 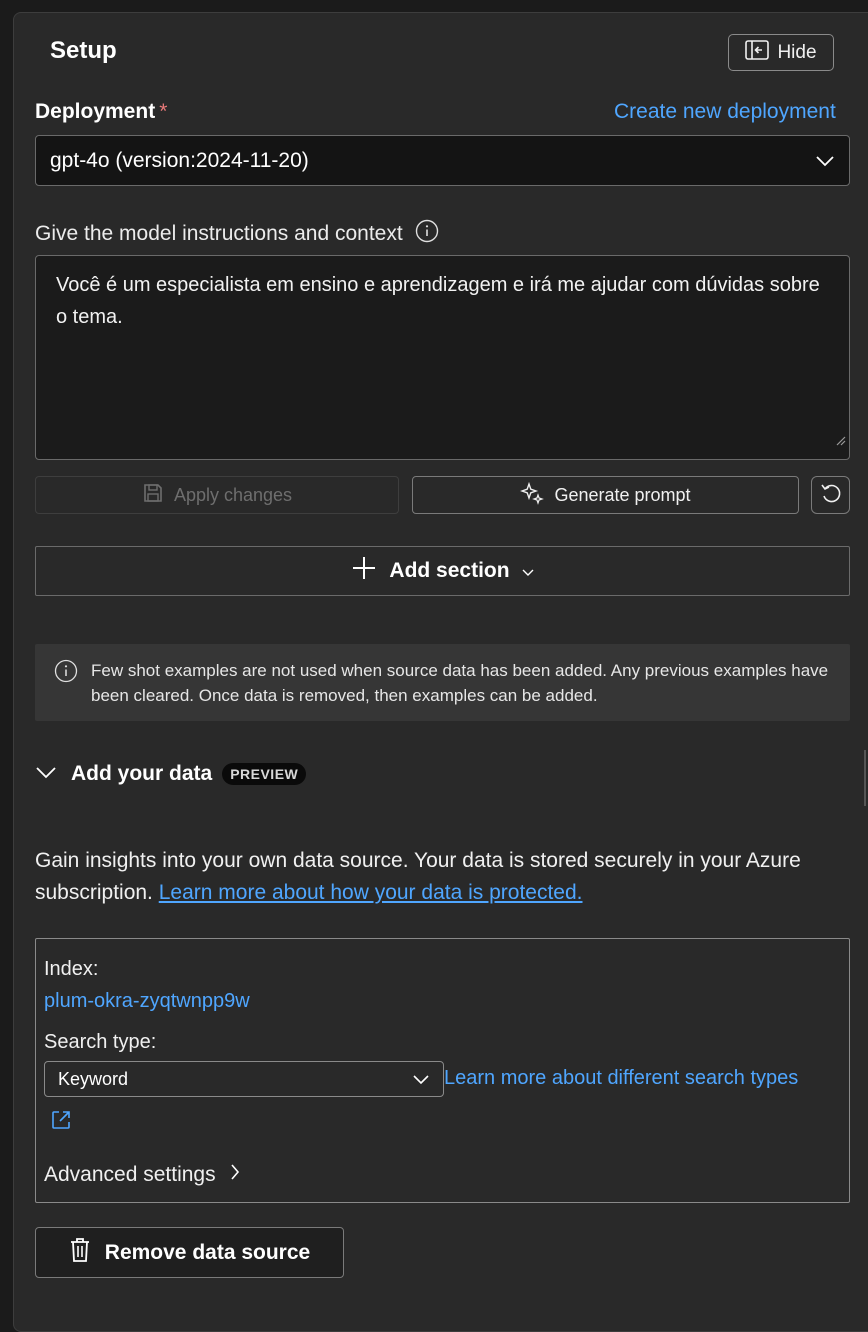 What do you see at coordinates (264, 774) in the screenshot?
I see `preview-badge: PREVIEW` at bounding box center [264, 774].